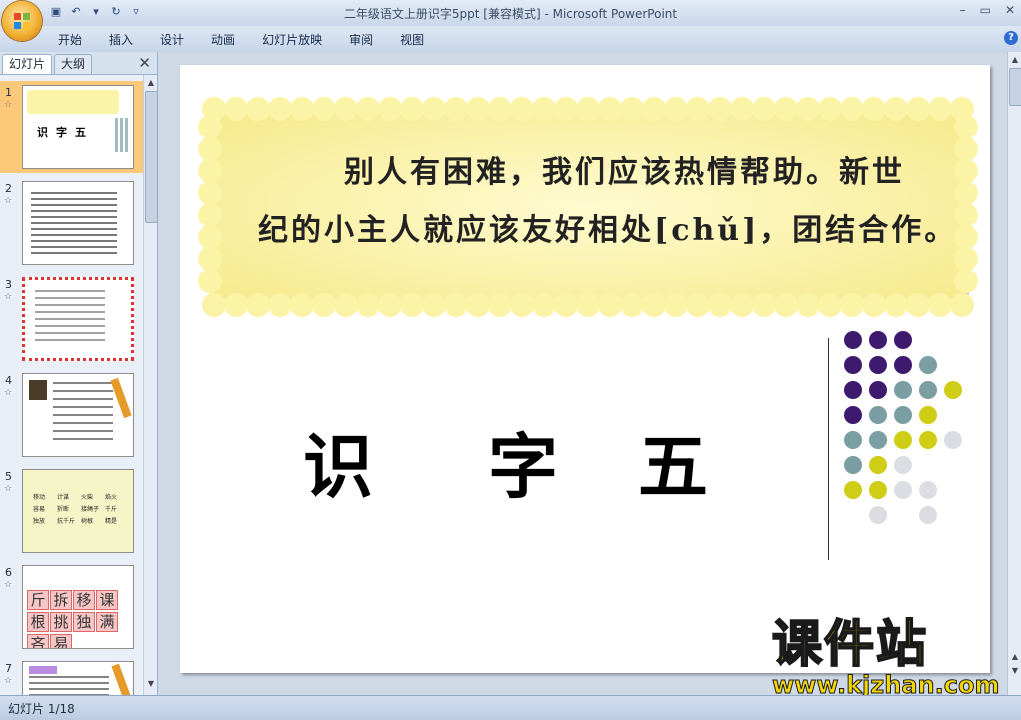 The image size is (1021, 720). Describe the element at coordinates (608, 230) in the screenshot. I see `banner-line-2: 纪的小主人就应该友好相处[chǔ]，团结合作。` at that location.